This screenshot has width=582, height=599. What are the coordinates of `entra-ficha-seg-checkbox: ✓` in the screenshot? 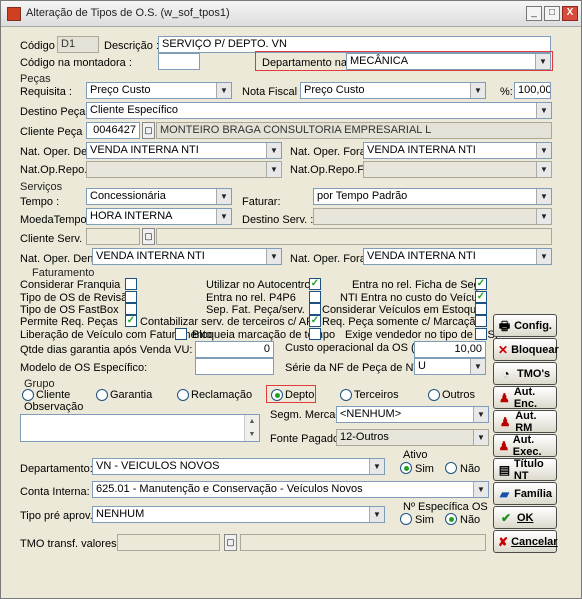 It's located at (481, 284).